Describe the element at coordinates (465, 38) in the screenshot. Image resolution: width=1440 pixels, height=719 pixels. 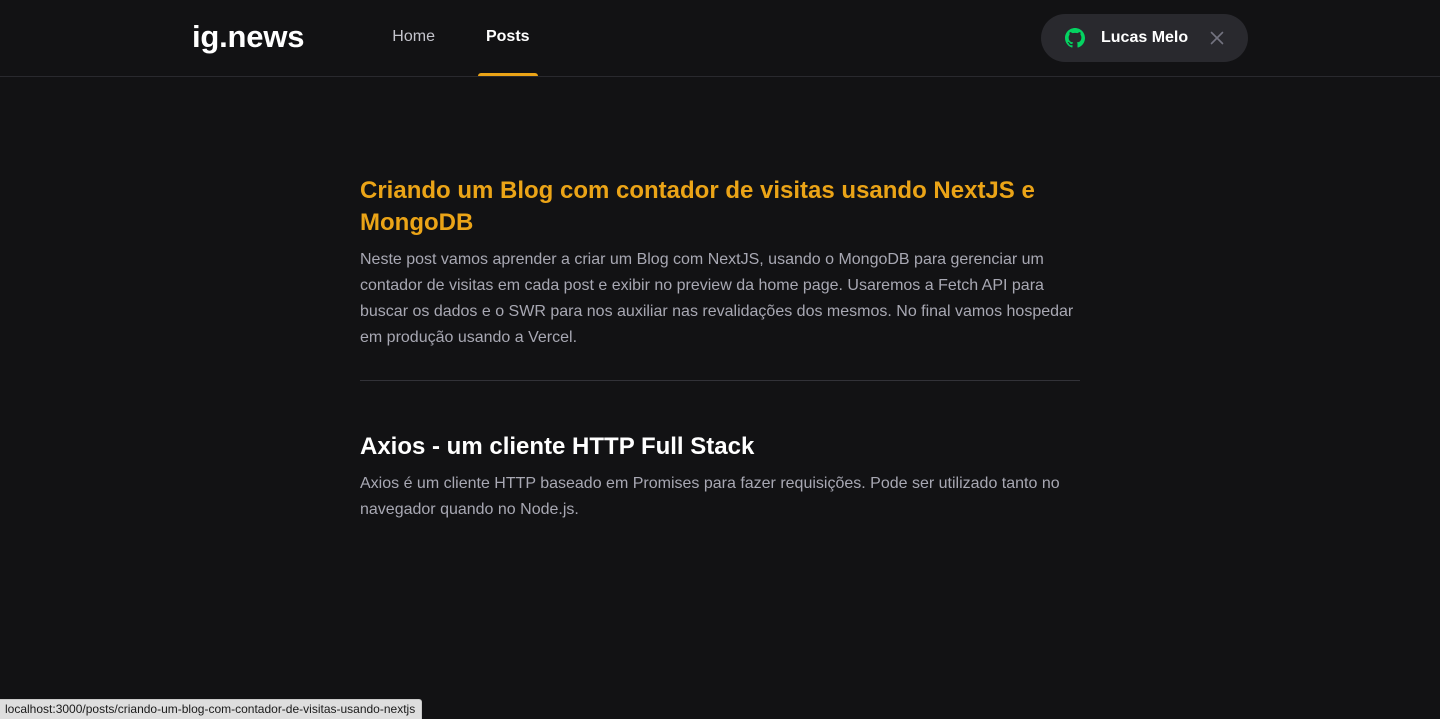
I see `main-nav: Home Posts` at that location.